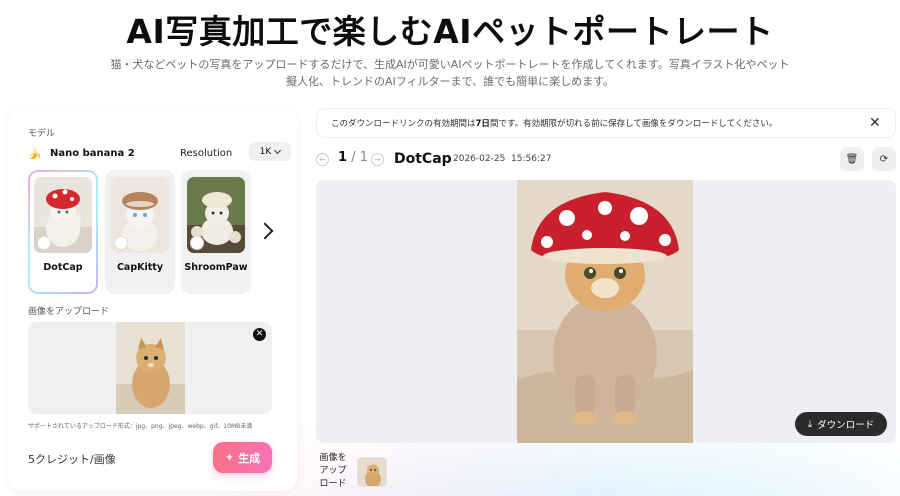  What do you see at coordinates (343, 157) in the screenshot?
I see `page-current: 1` at bounding box center [343, 157].